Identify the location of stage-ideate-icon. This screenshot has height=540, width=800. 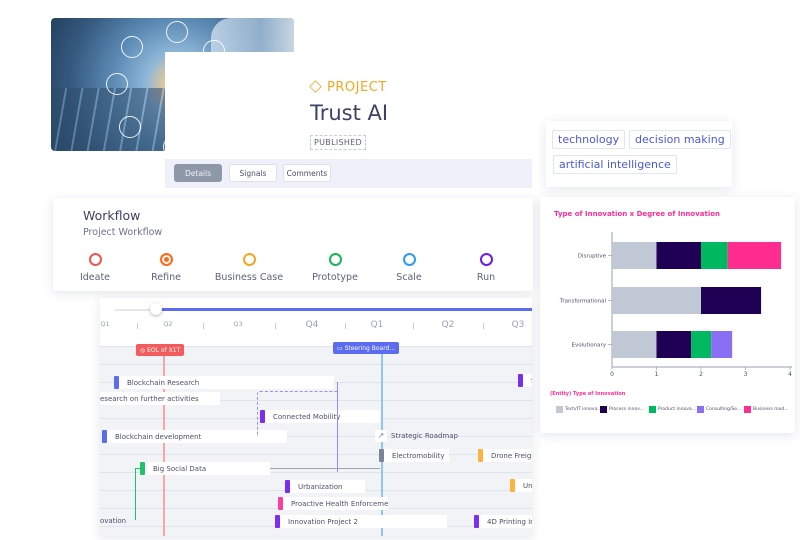
(95, 259).